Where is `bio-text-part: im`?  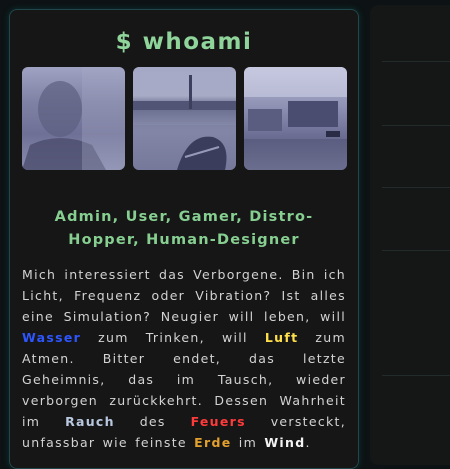 bio-text-part: im is located at coordinates (248, 442).